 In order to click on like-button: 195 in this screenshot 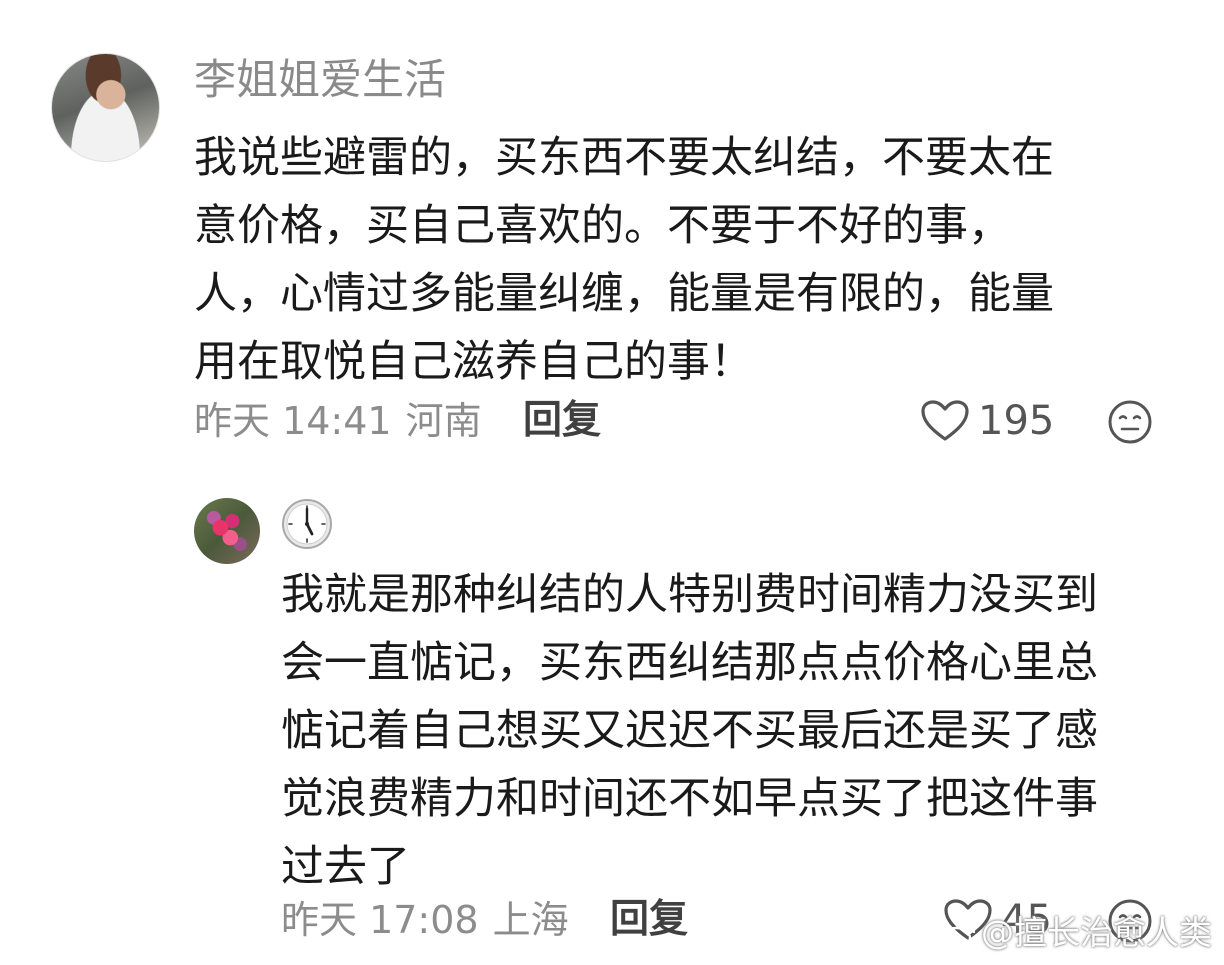, I will do `click(987, 421)`.